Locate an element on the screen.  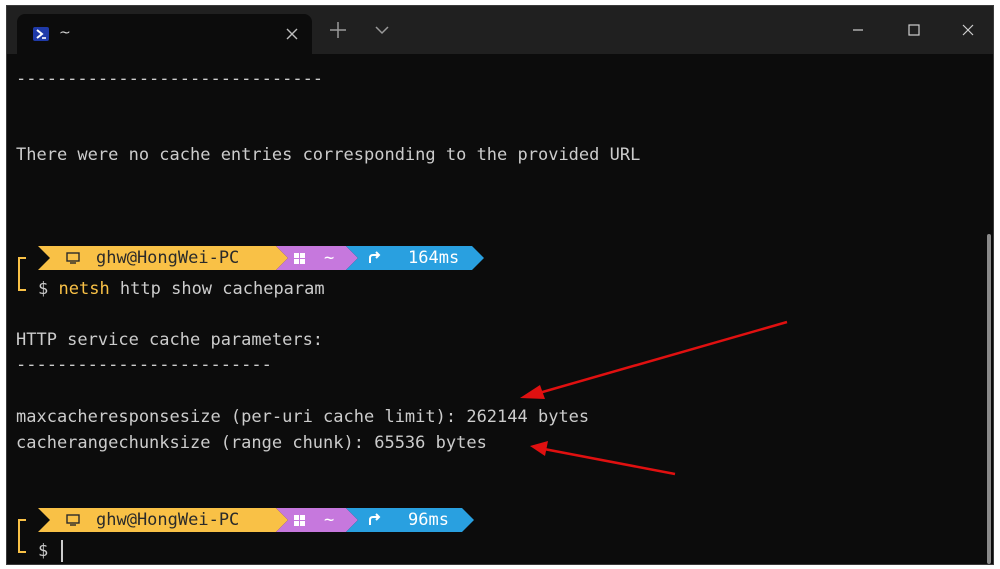
annotation-arrows is located at coordinates (654, 398).